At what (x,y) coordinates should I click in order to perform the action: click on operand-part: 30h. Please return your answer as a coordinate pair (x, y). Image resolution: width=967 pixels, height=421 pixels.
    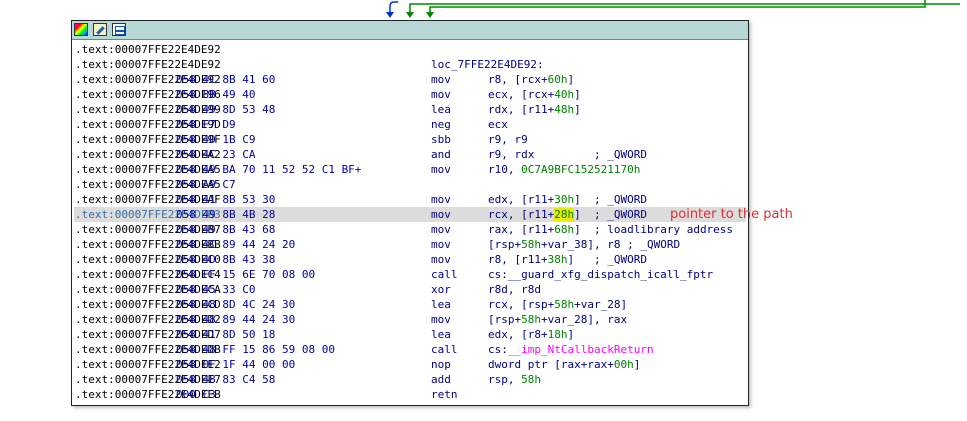
    Looking at the image, I should click on (564, 199).